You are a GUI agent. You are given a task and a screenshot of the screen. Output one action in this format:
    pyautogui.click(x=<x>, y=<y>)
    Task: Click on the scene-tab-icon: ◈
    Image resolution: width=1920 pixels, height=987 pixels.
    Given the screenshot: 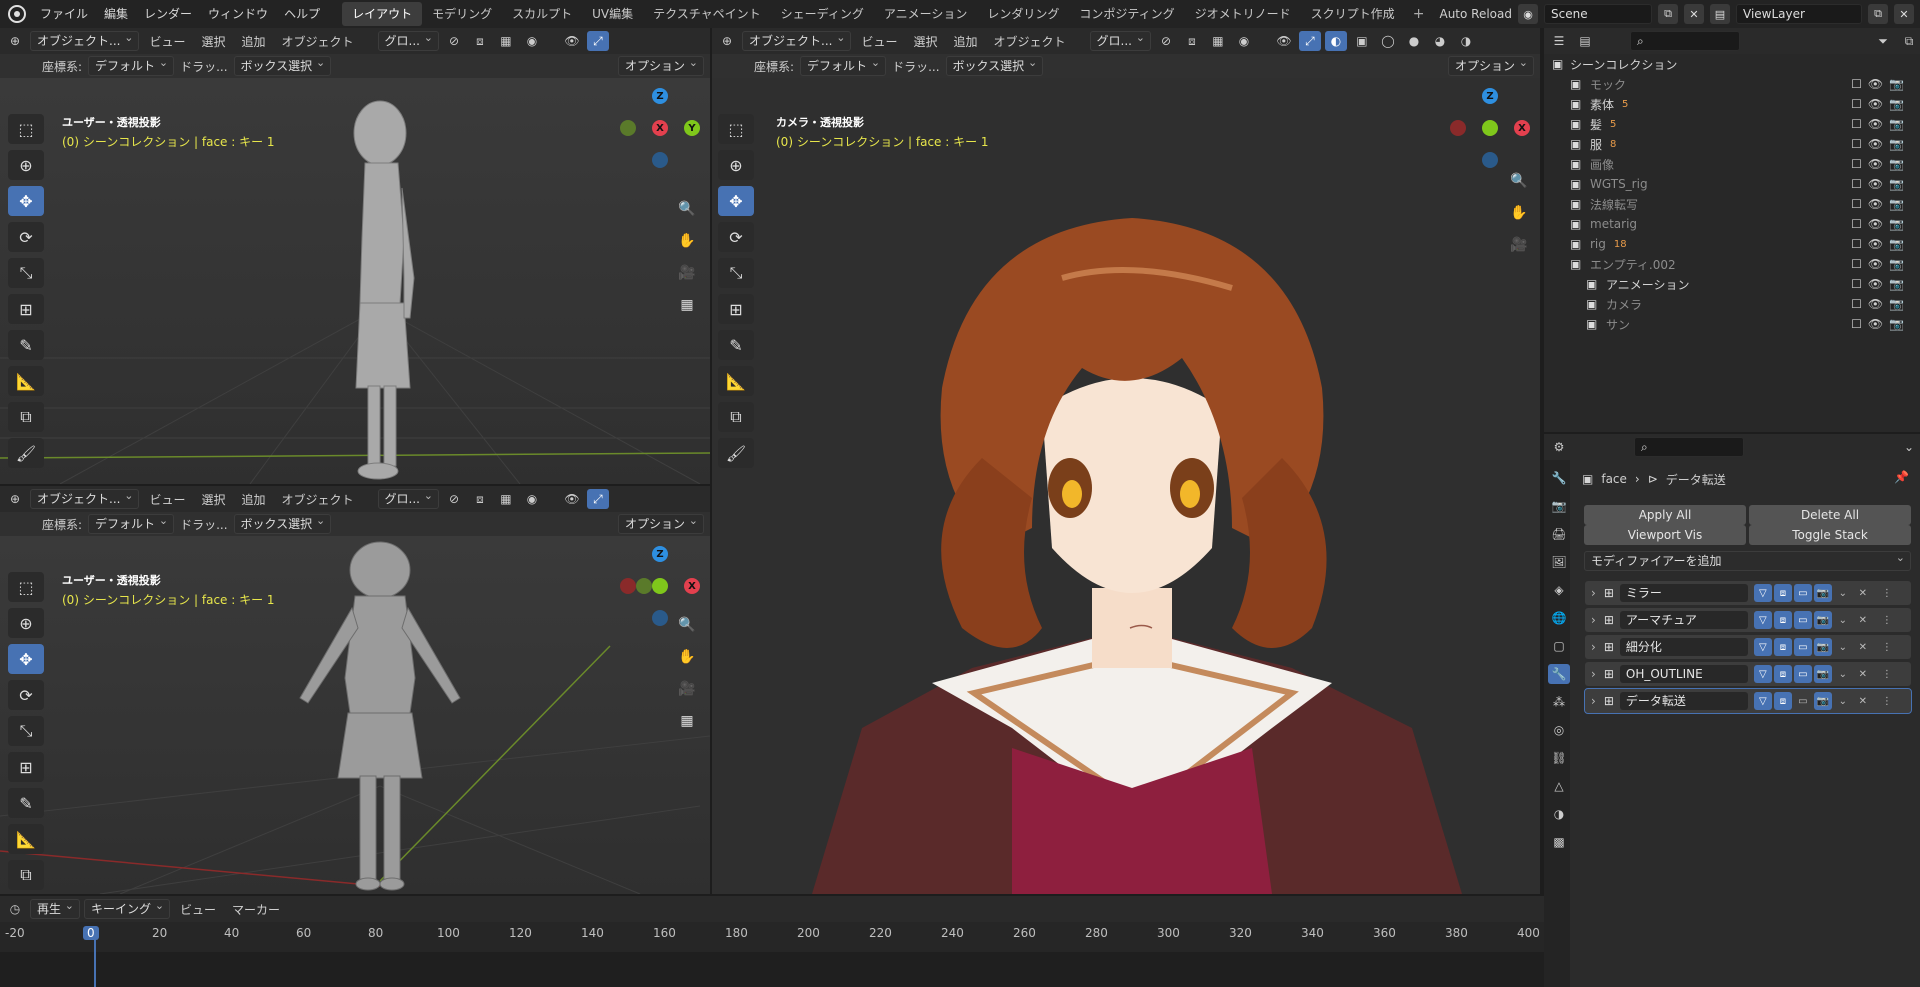 What is the action you would take?
    pyautogui.click(x=1559, y=590)
    